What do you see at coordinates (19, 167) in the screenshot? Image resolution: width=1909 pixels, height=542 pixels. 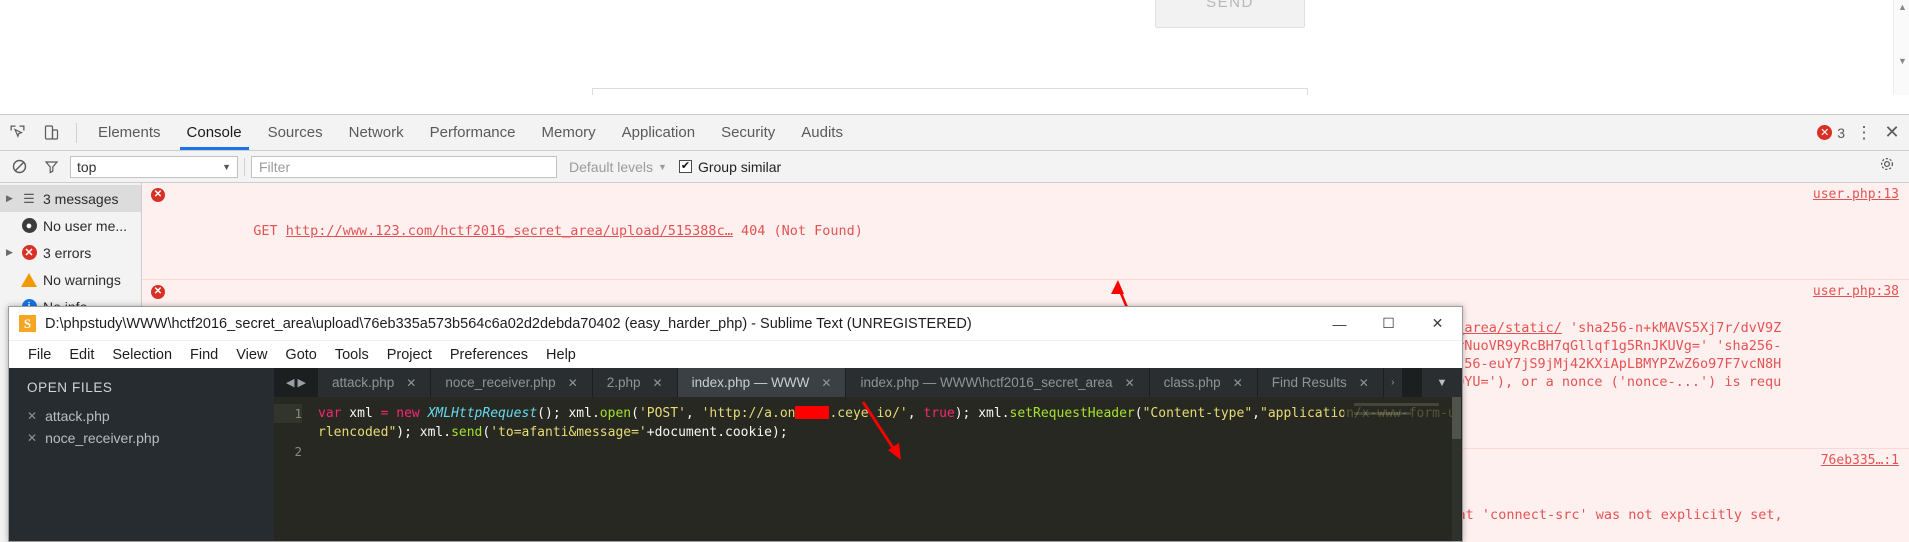 I see `clear-console-icon` at bounding box center [19, 167].